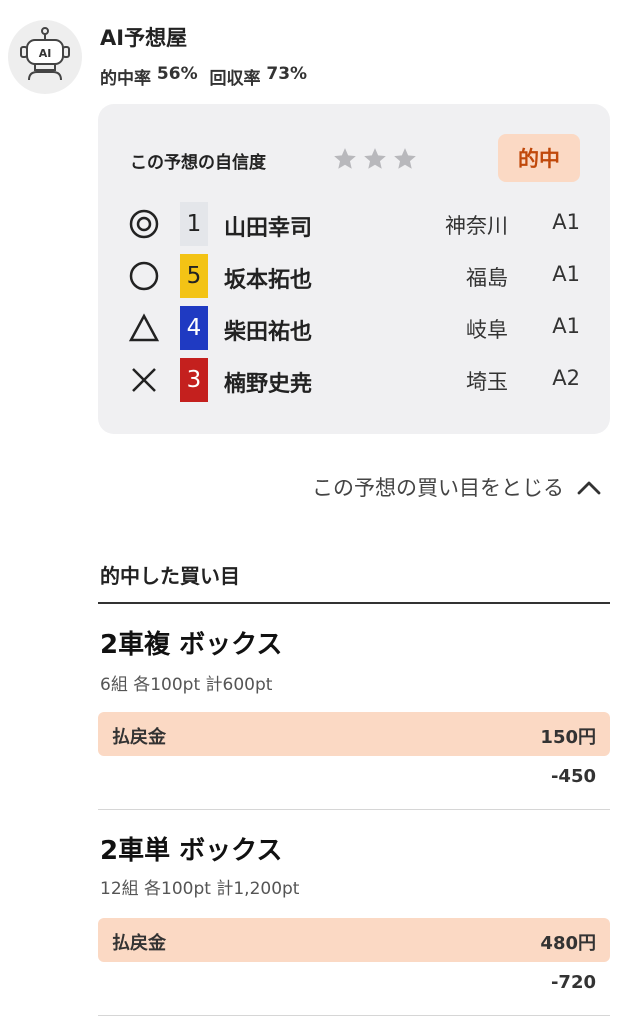  What do you see at coordinates (194, 380) in the screenshot?
I see `bike-number: 3` at bounding box center [194, 380].